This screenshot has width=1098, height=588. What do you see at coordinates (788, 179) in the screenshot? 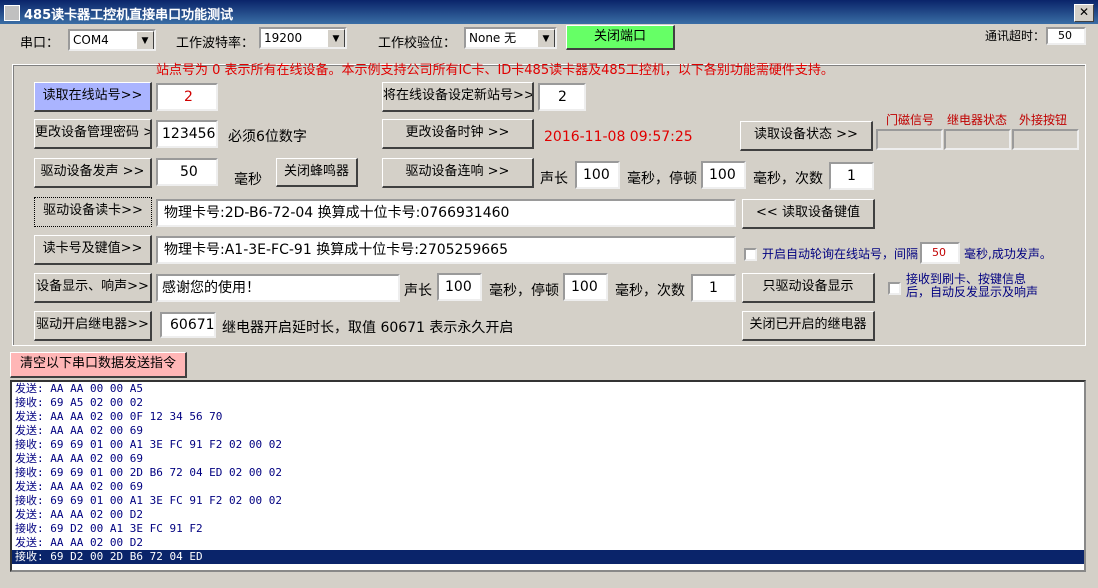
I see `times-label: 毫秒，次数` at bounding box center [788, 179].